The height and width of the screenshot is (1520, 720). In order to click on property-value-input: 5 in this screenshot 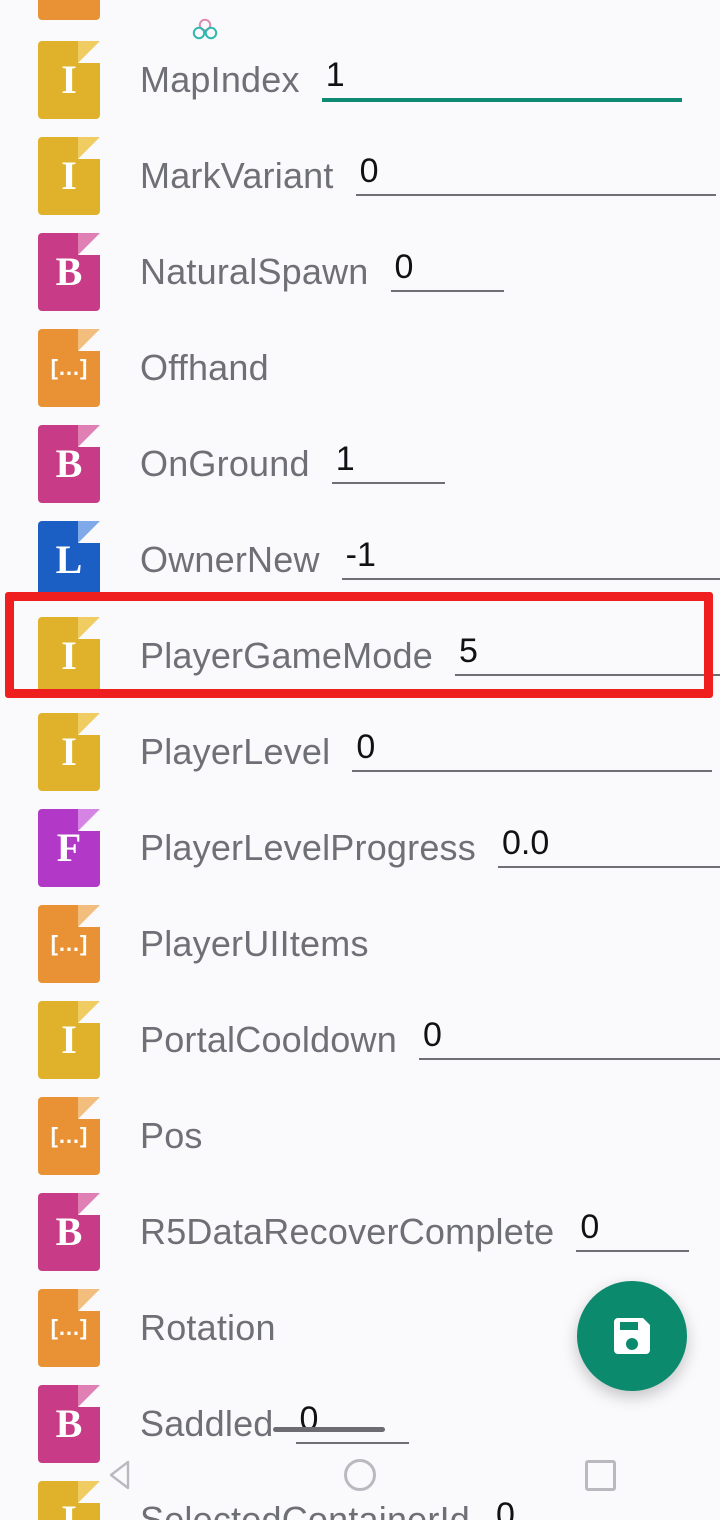, I will do `click(587, 658)`.